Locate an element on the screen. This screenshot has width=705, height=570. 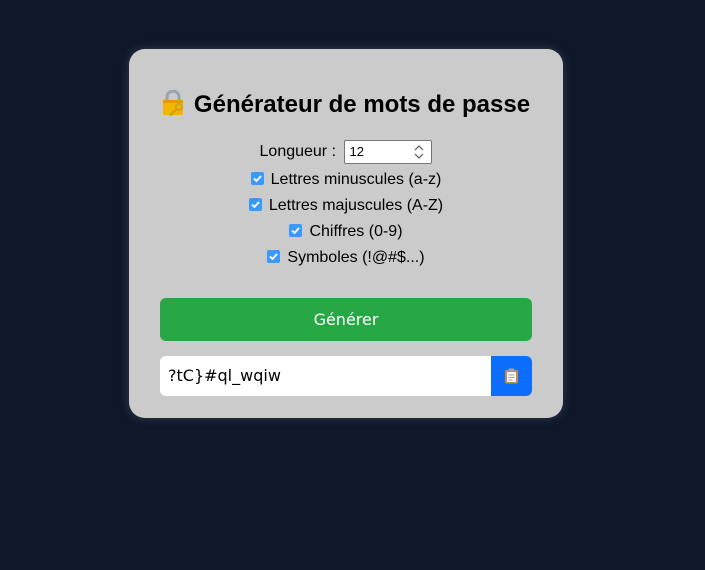
clipboard-icon is located at coordinates (511, 376).